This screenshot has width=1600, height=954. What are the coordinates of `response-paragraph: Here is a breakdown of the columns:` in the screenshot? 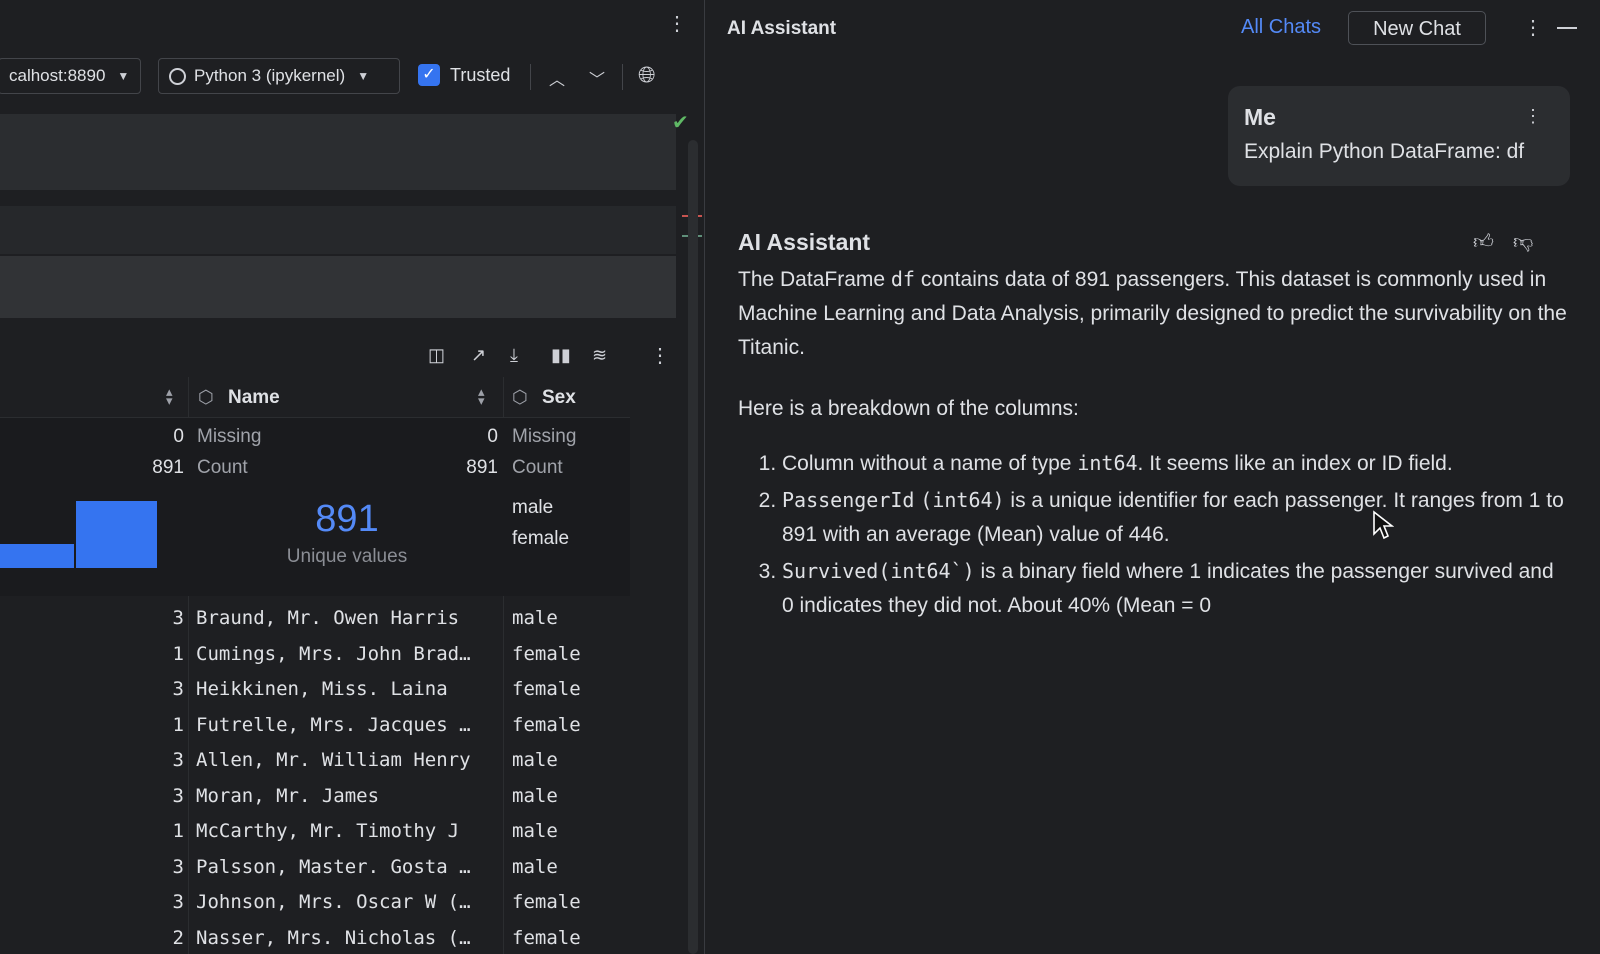 It's located at (908, 408).